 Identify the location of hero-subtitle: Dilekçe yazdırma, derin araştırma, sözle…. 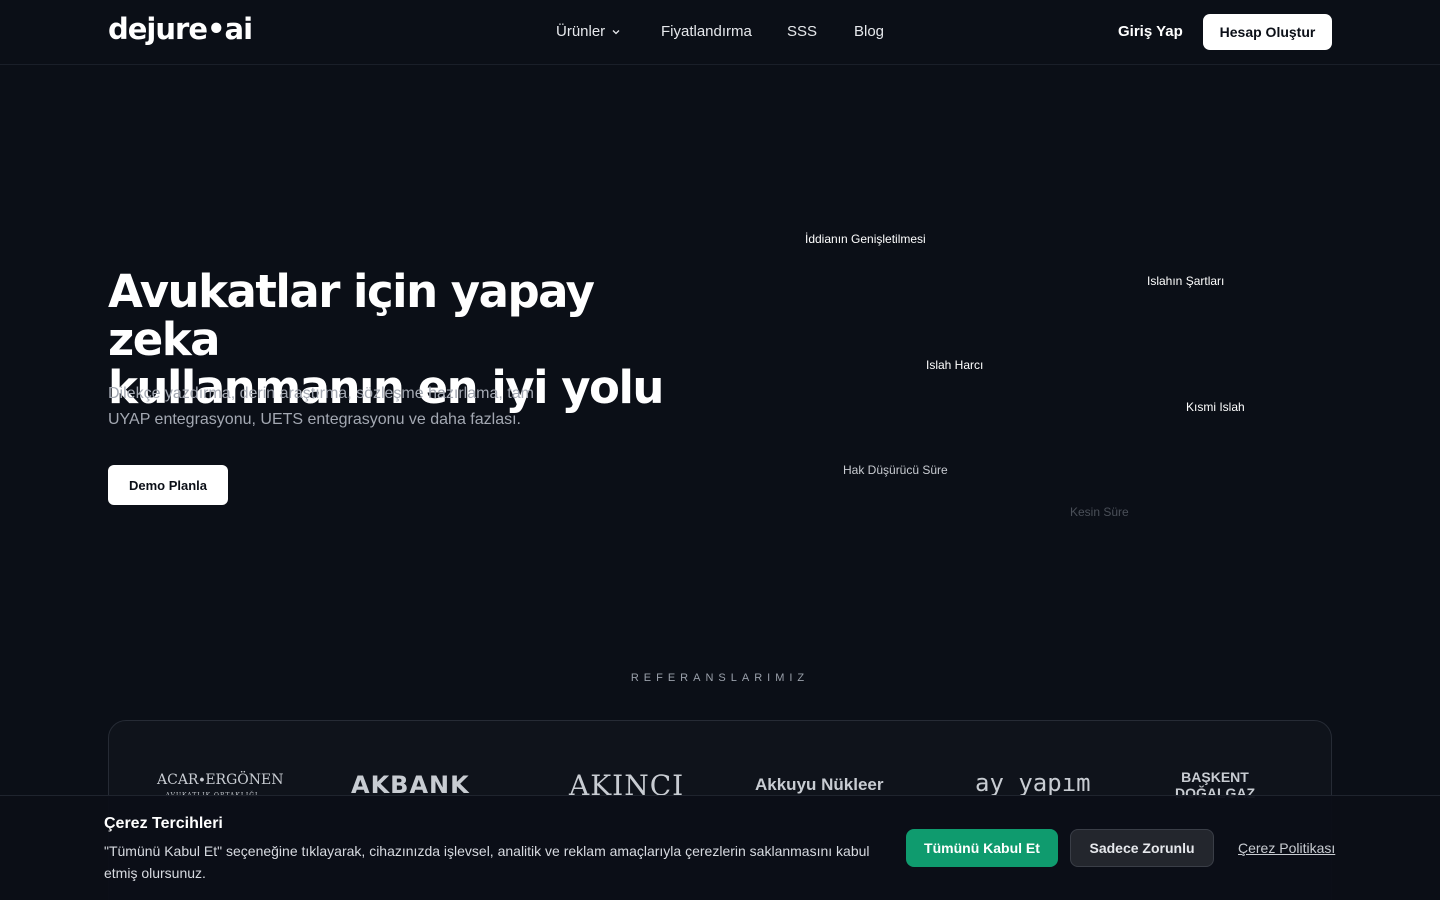
(321, 406).